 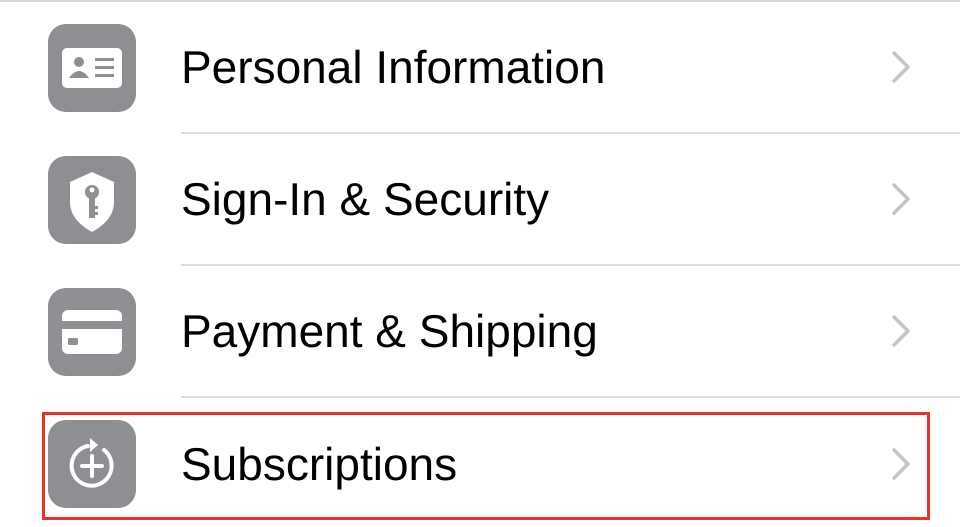 I want to click on credit-card-icon, so click(x=92, y=332).